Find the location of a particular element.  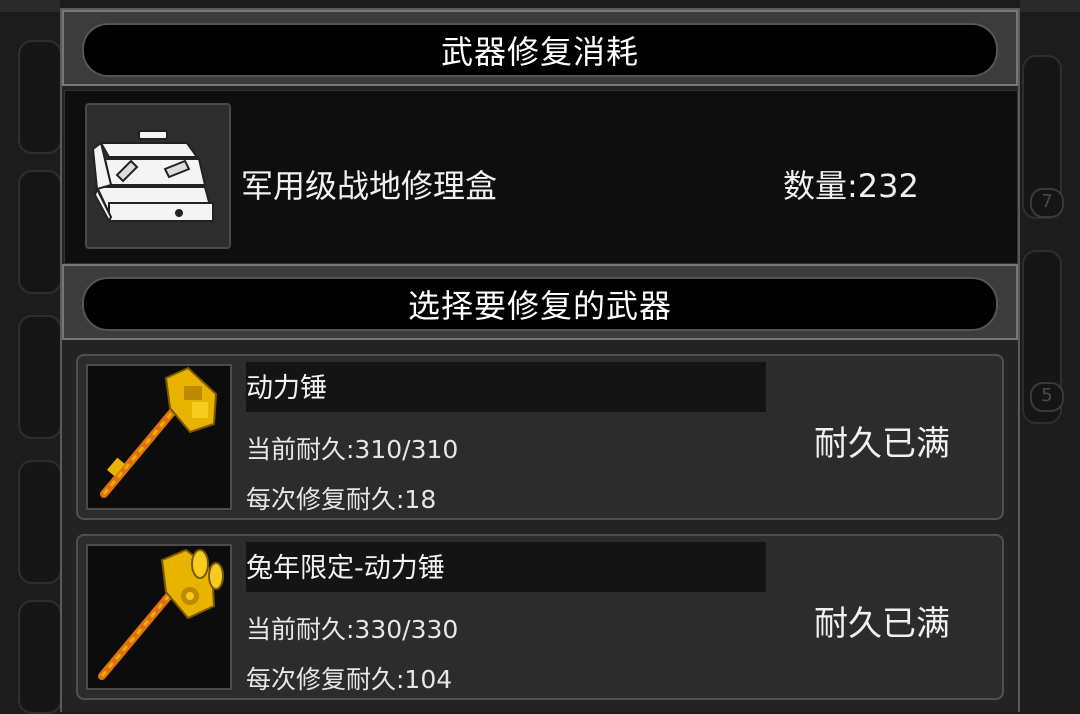

consumable-quantity: 数量:232 is located at coordinates (851, 186).